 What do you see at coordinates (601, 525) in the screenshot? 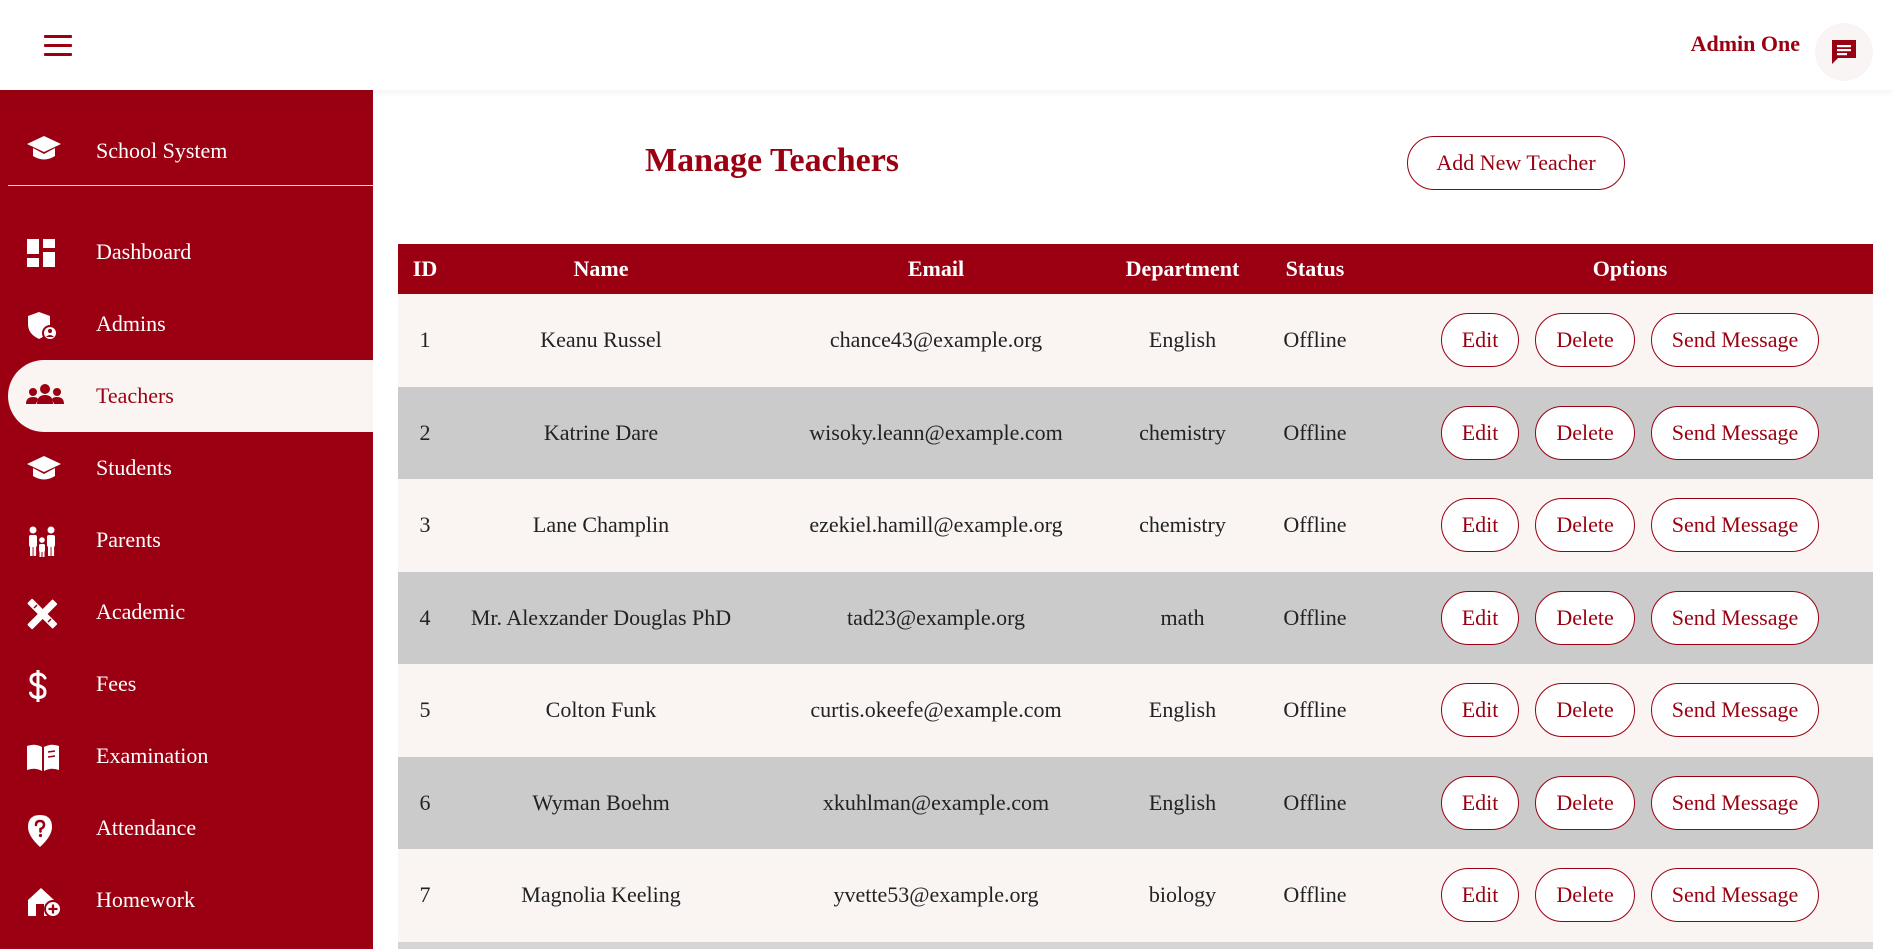
I see `cell-name: Lane Champlin` at bounding box center [601, 525].